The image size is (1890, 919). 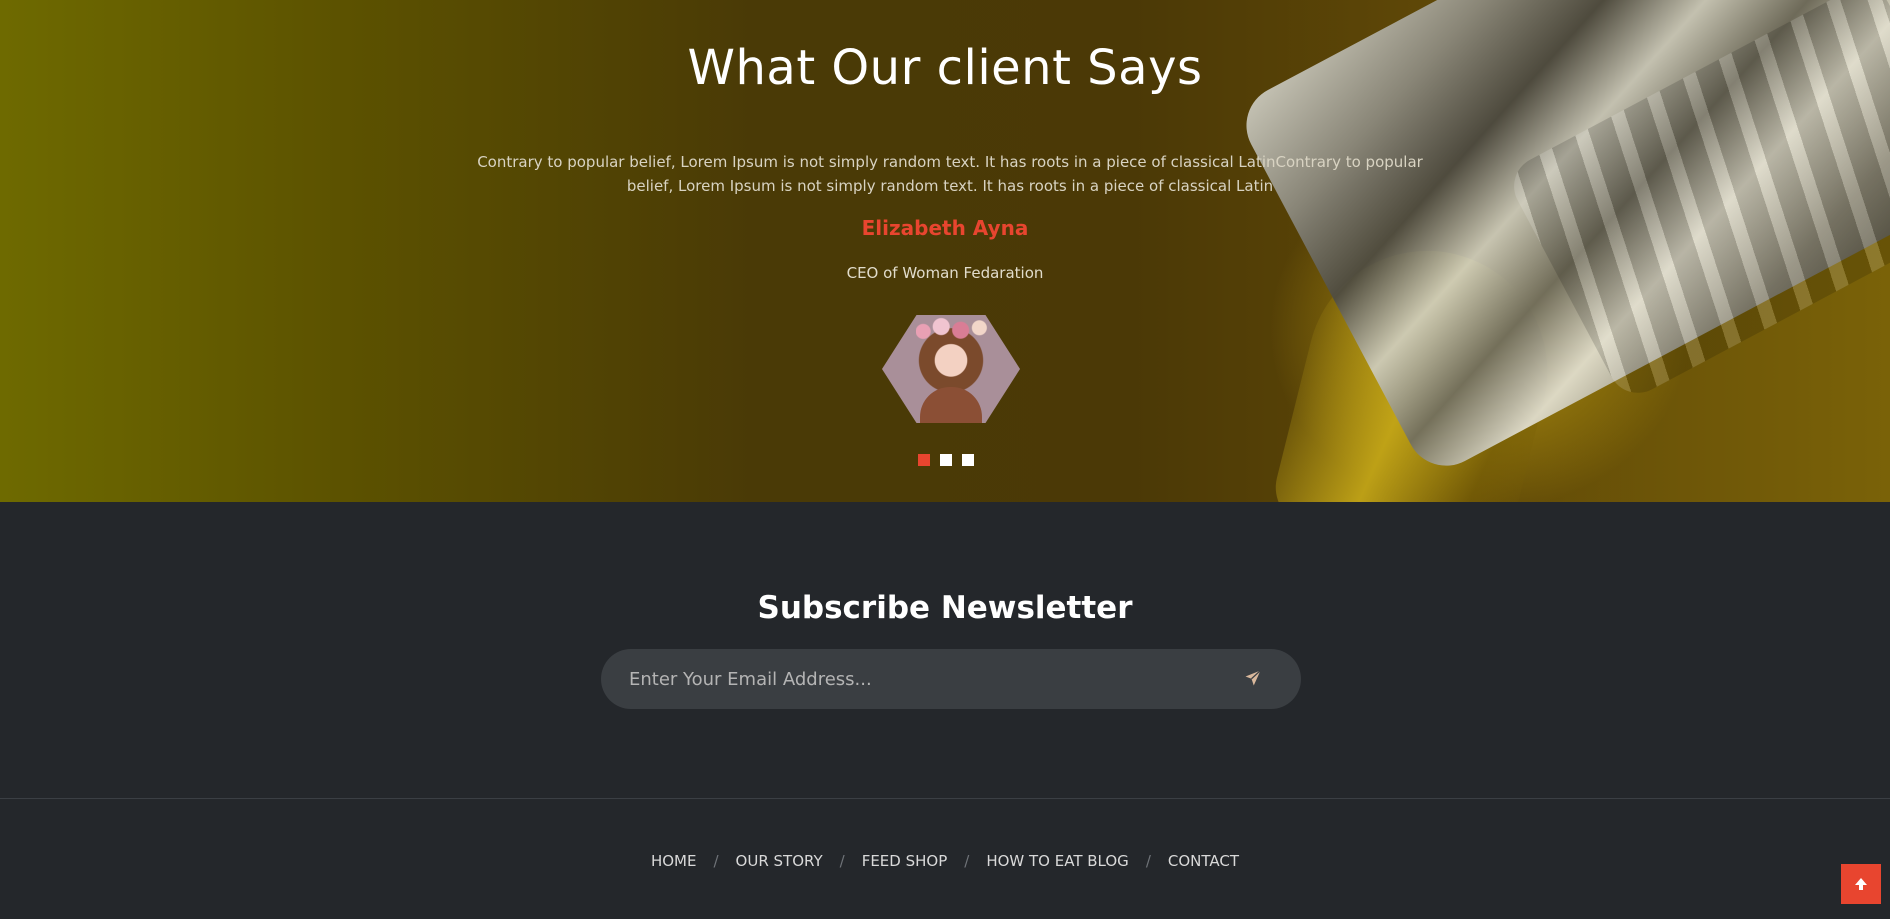 I want to click on footer-link-home: HOME, so click(x=674, y=861).